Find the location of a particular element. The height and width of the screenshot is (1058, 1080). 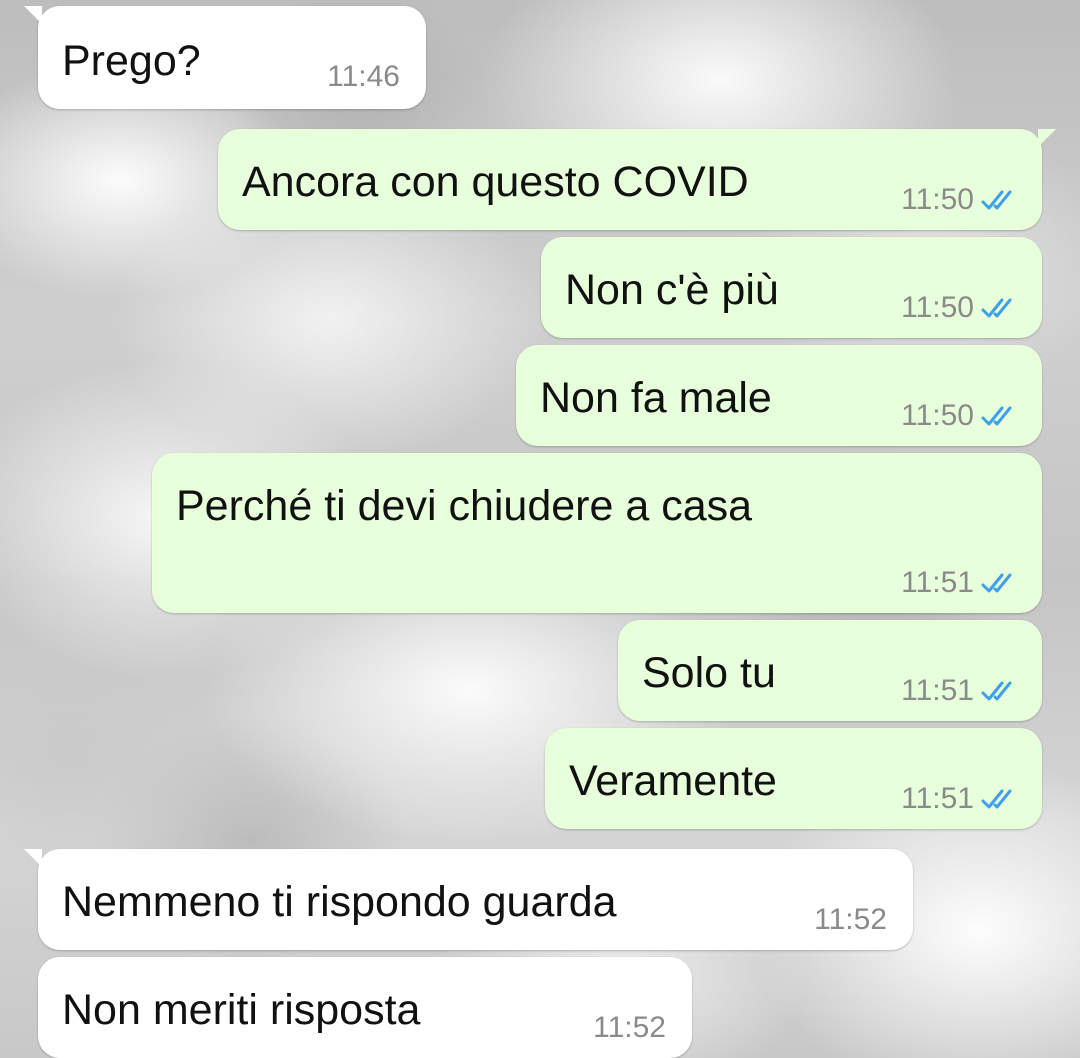

message-bubble: Nemmeno ti rispondo guarda 11:52 is located at coordinates (468, 899).